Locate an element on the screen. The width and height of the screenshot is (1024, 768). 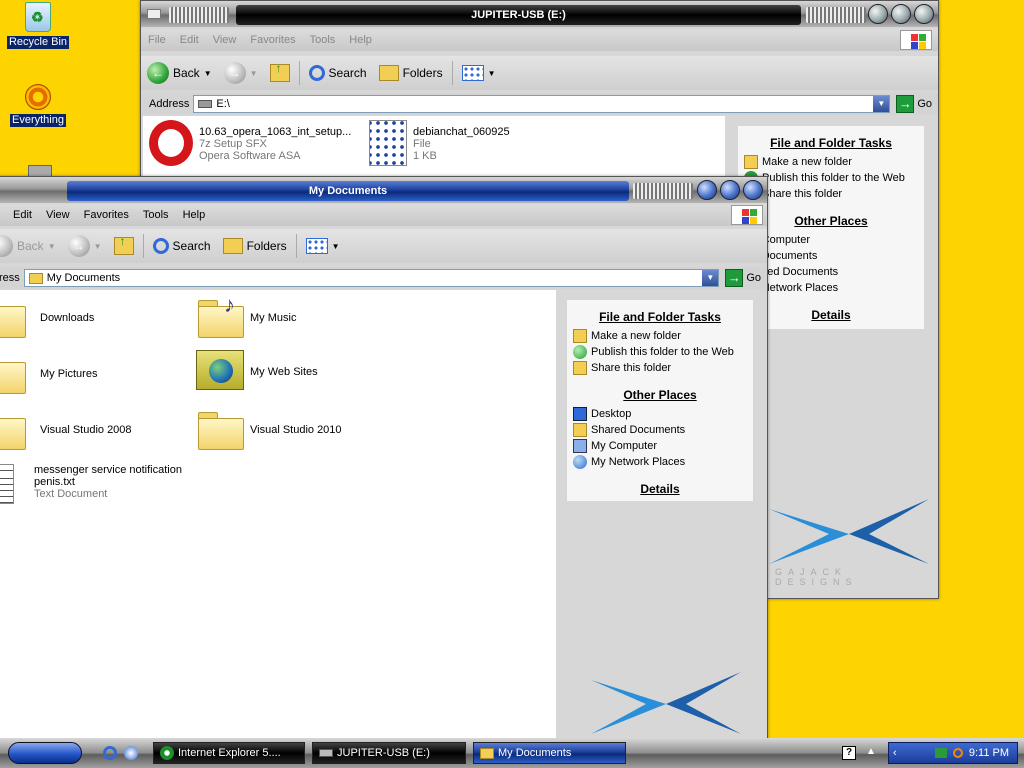
pictures-folder-icon is located at coordinates (13, 374).